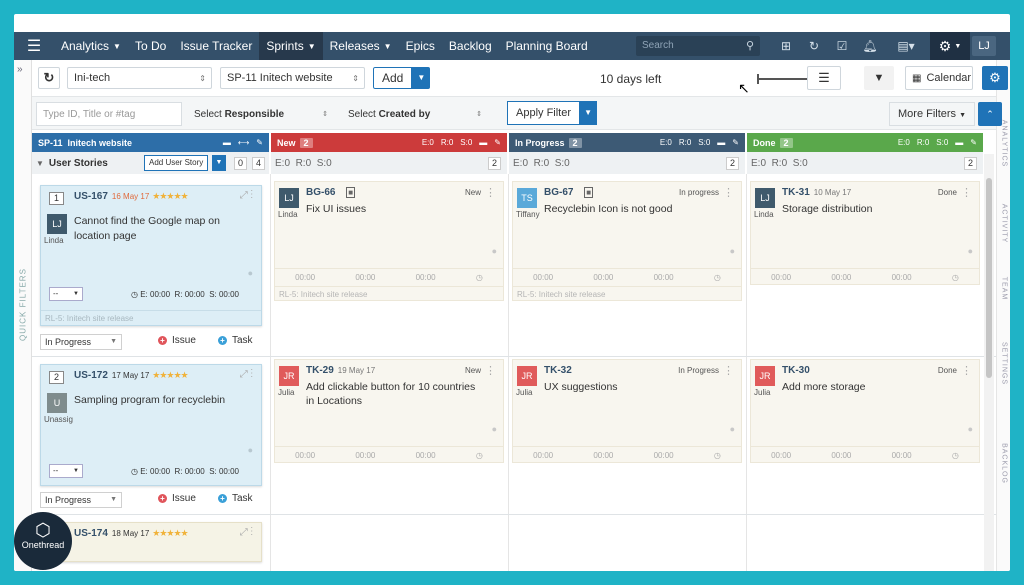 The height and width of the screenshot is (585, 1024). Describe the element at coordinates (415, 114) in the screenshot. I see `created-by-select: Select Created by ⇕` at that location.